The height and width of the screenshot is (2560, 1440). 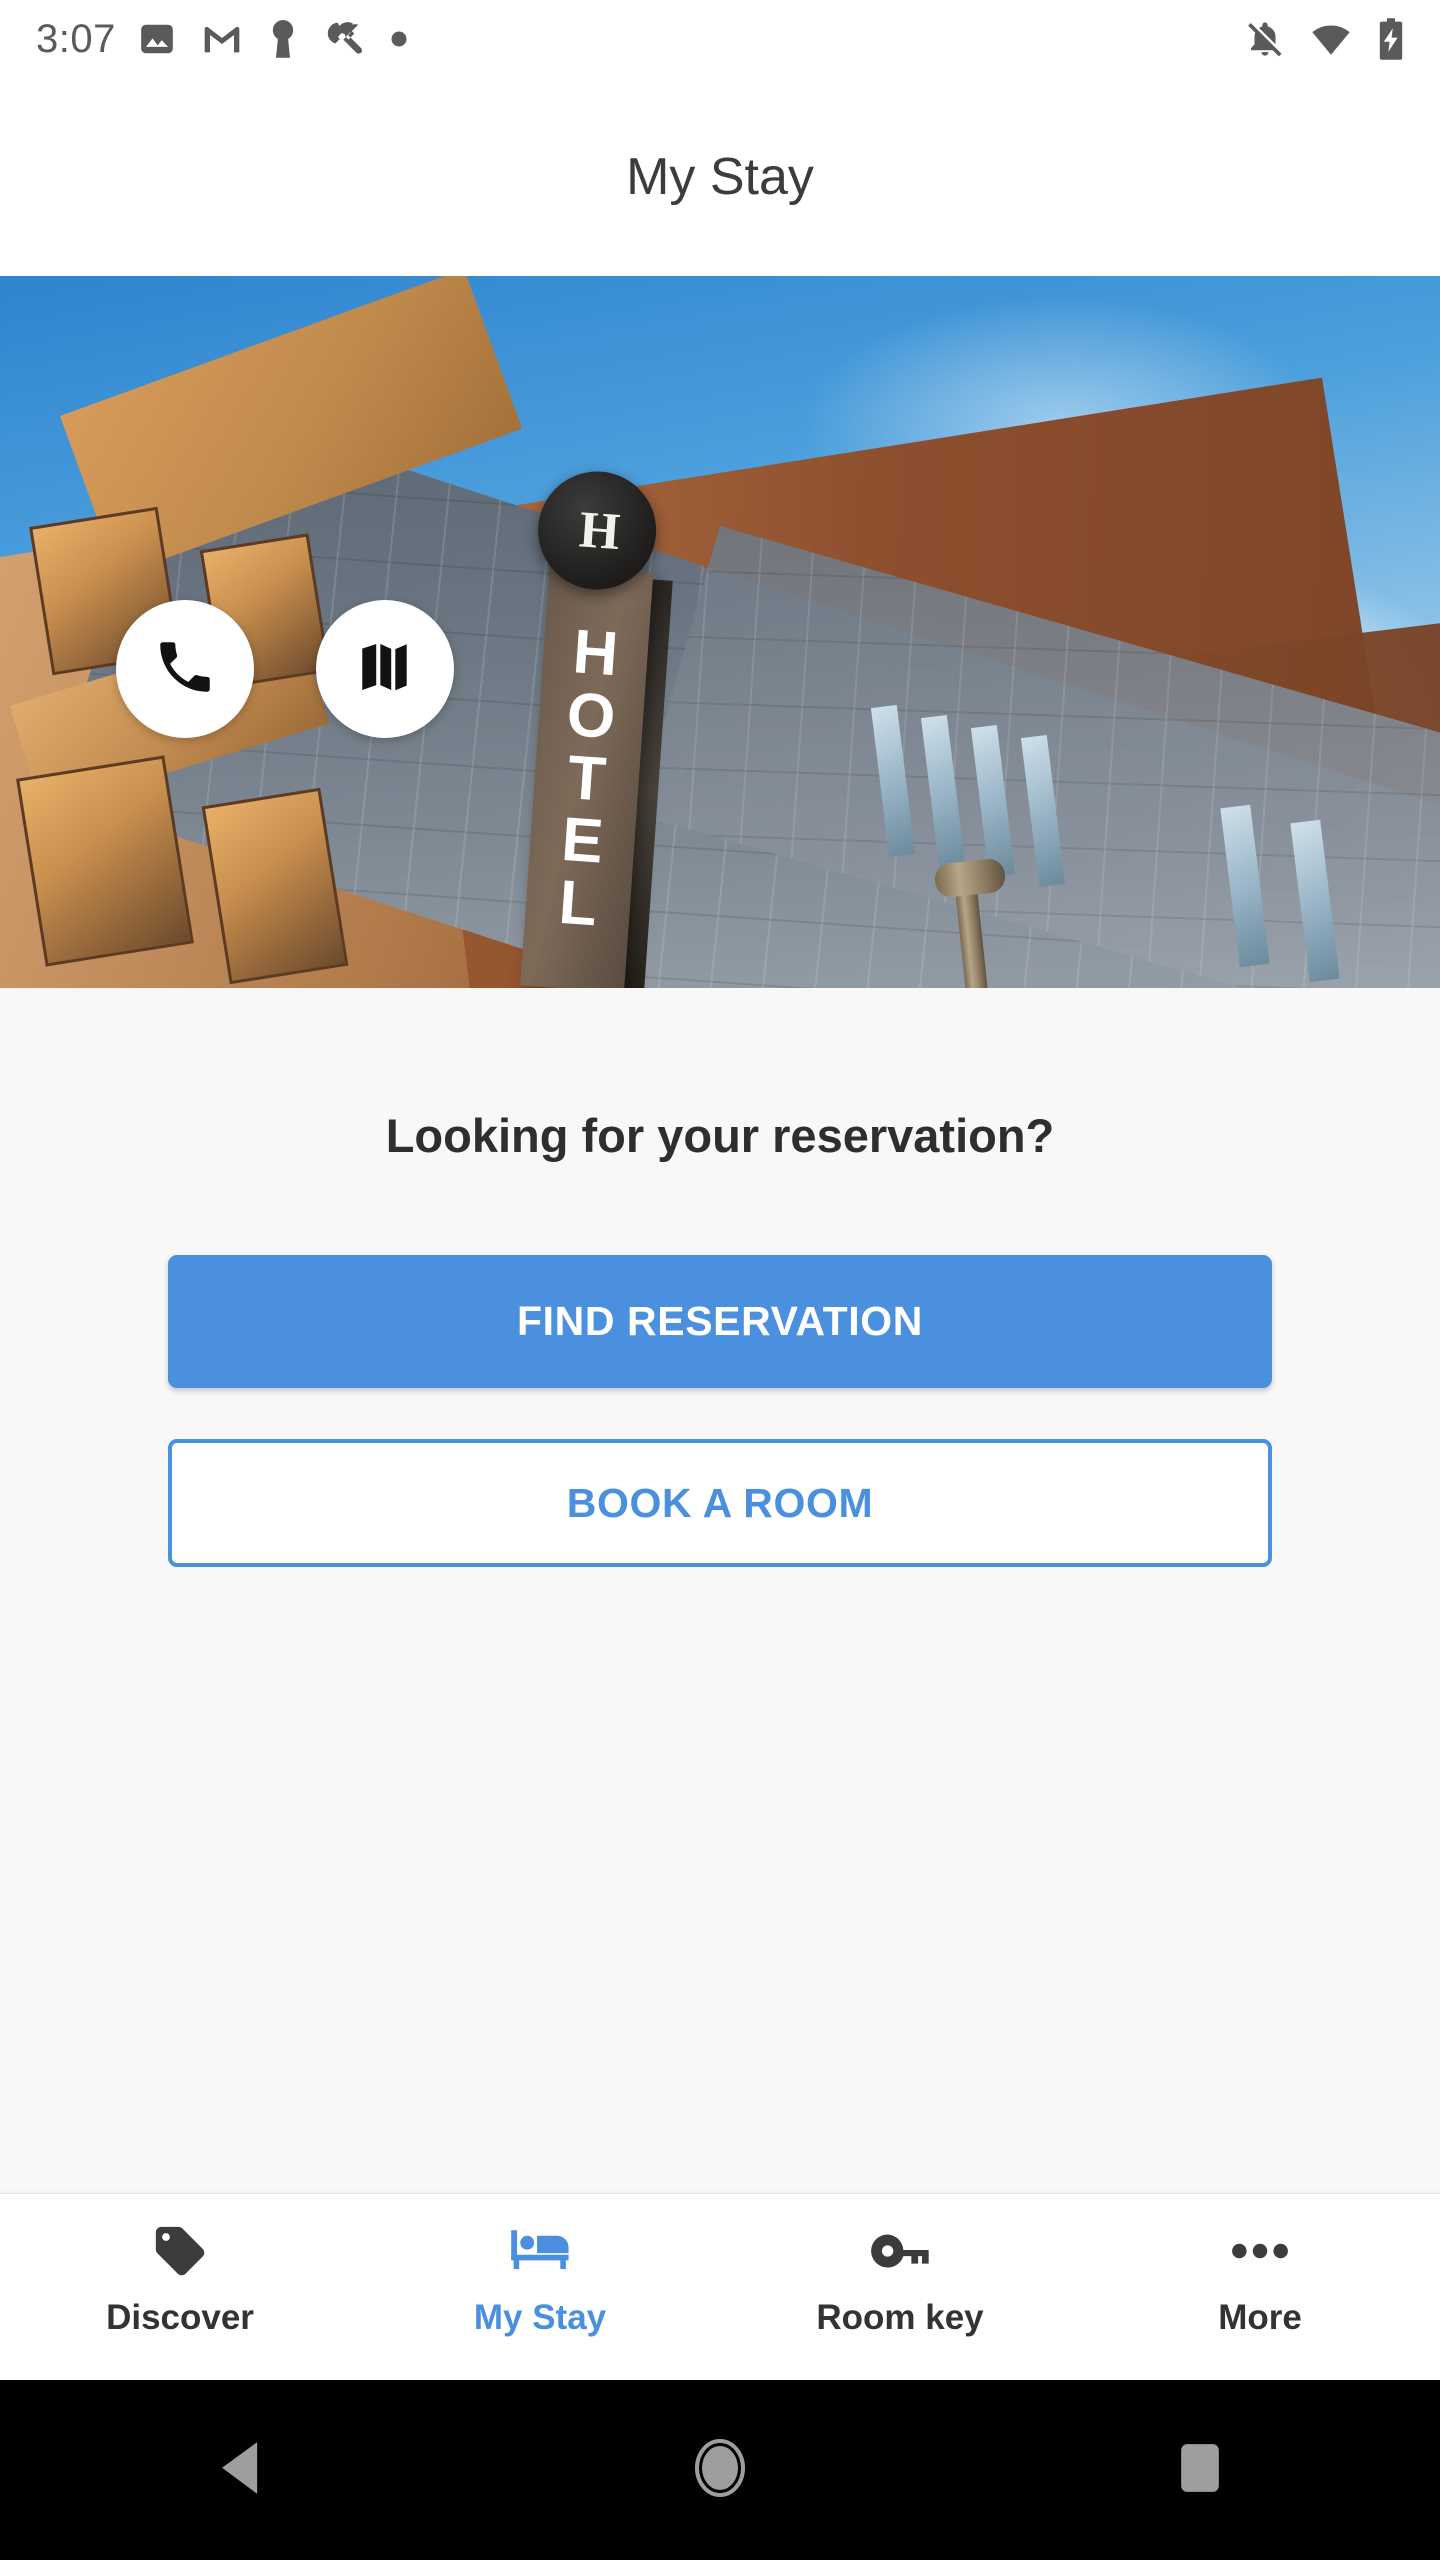 What do you see at coordinates (76, 39) in the screenshot?
I see `status-bar-clock: 3:07` at bounding box center [76, 39].